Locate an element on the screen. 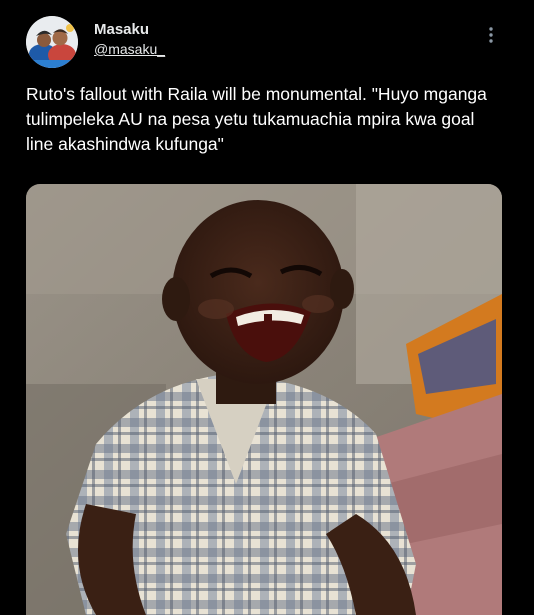 The width and height of the screenshot is (534, 615). author-info: Masaku @masaku_ is located at coordinates (129, 39).